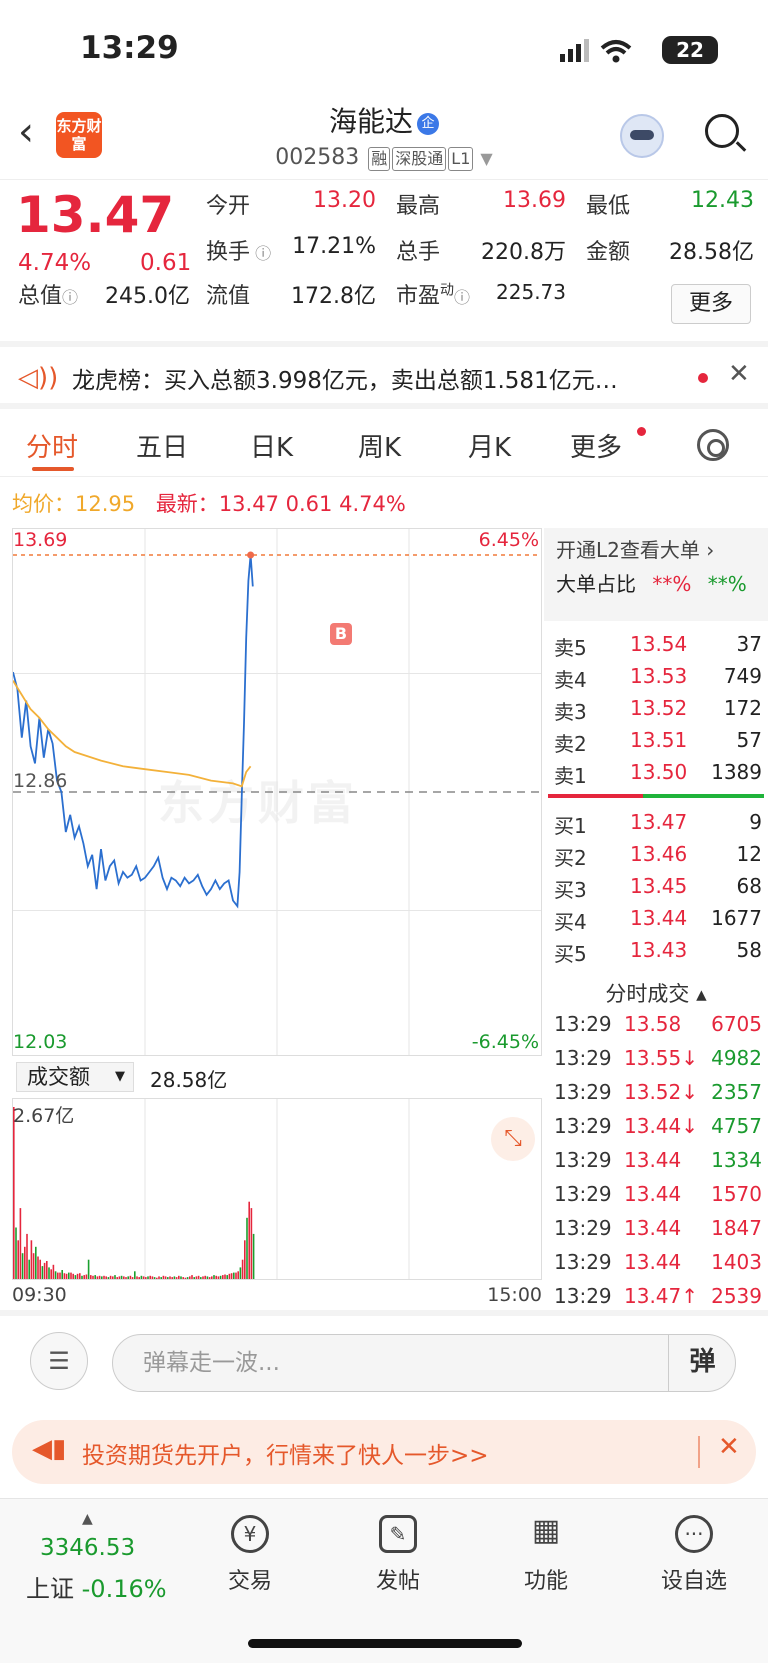 Image resolution: width=768 pixels, height=1663 pixels. What do you see at coordinates (570, 744) in the screenshot?
I see `ask-level: 卖2` at bounding box center [570, 744].